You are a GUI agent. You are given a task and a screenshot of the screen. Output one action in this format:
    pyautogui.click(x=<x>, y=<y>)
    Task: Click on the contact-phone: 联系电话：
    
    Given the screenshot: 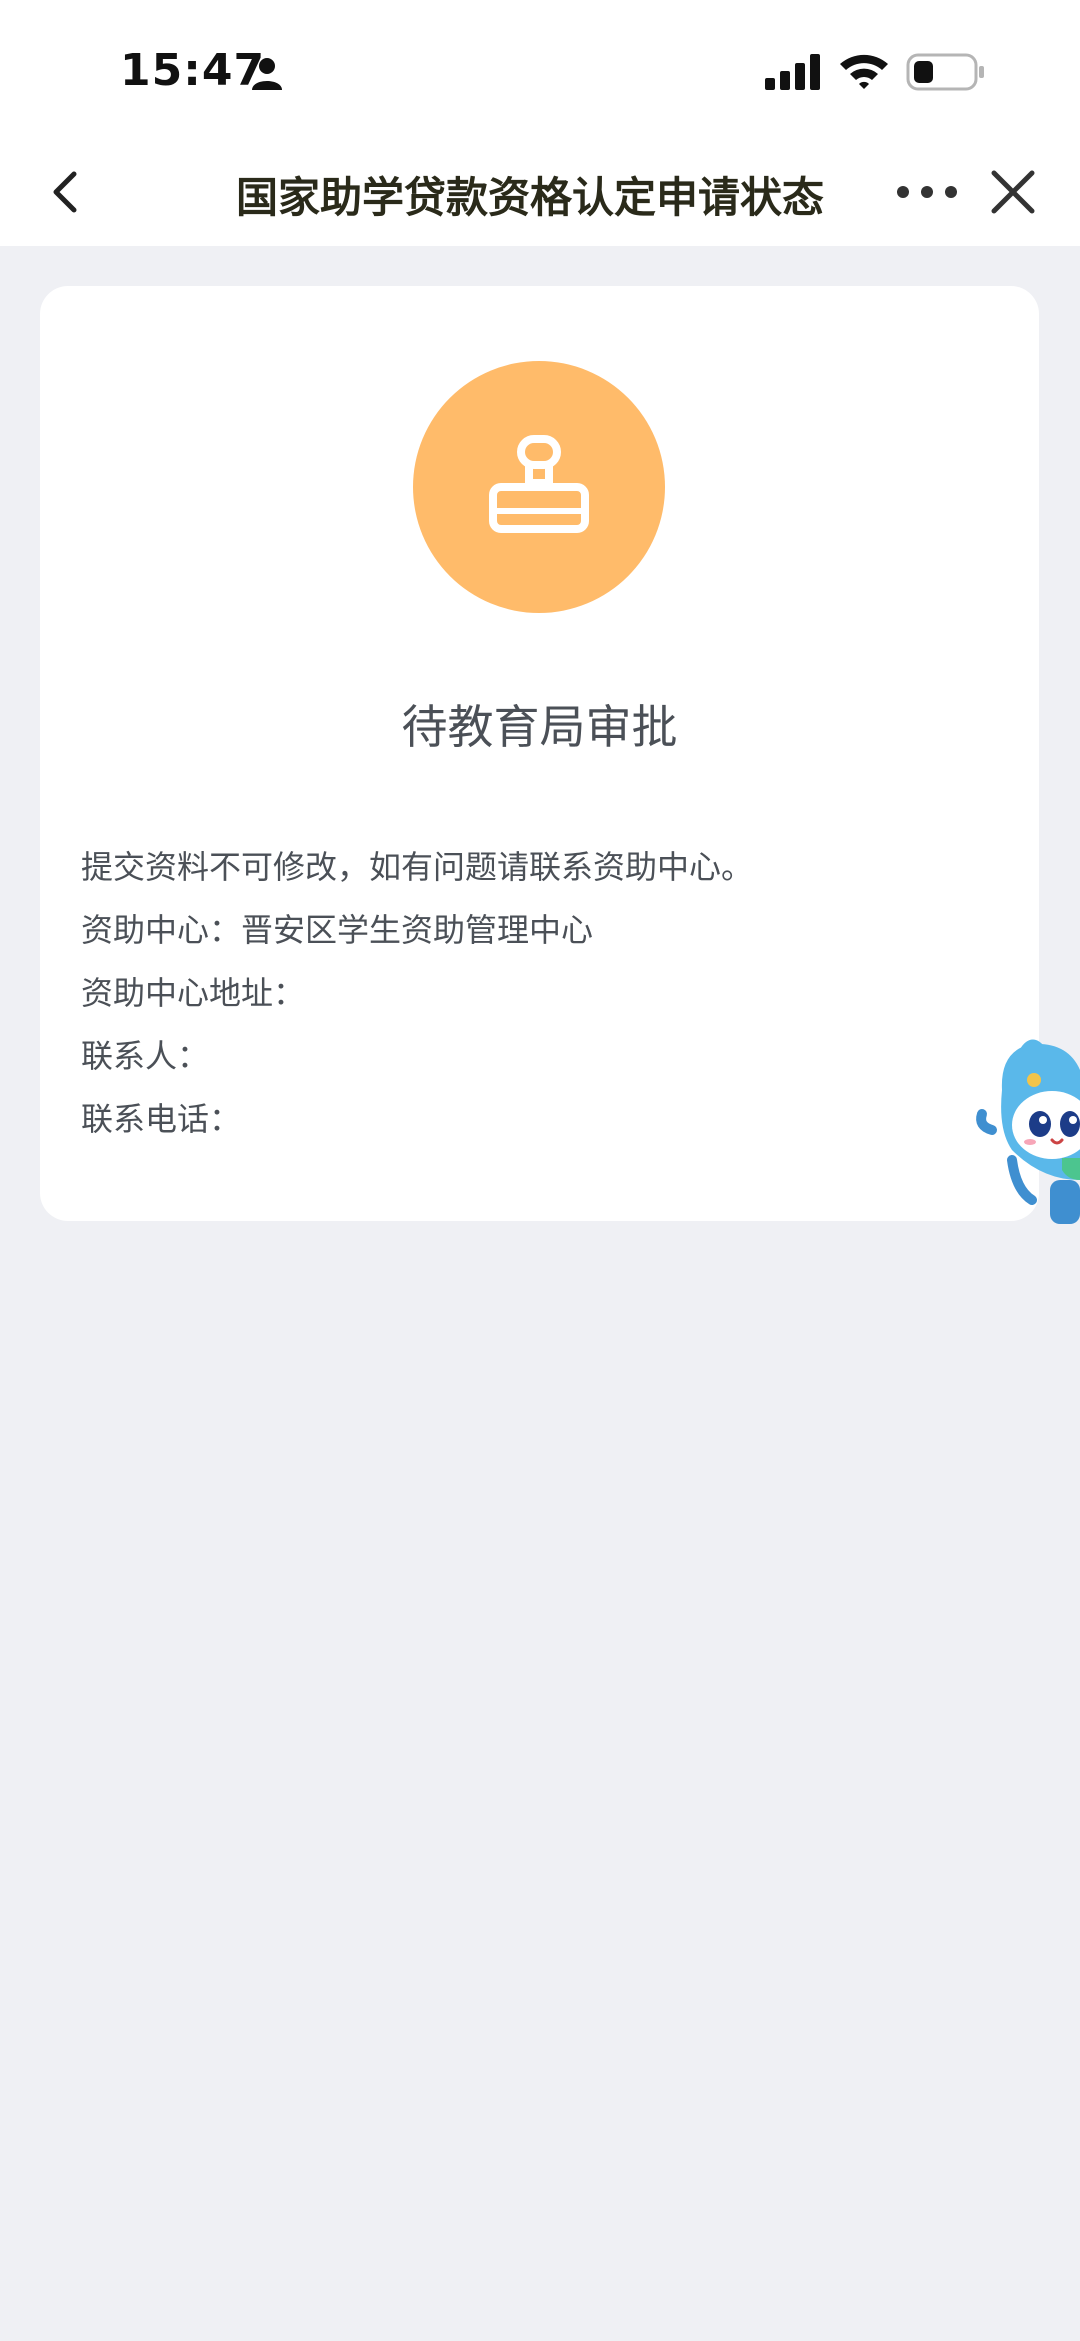 What is the action you would take?
    pyautogui.click(x=161, y=1119)
    